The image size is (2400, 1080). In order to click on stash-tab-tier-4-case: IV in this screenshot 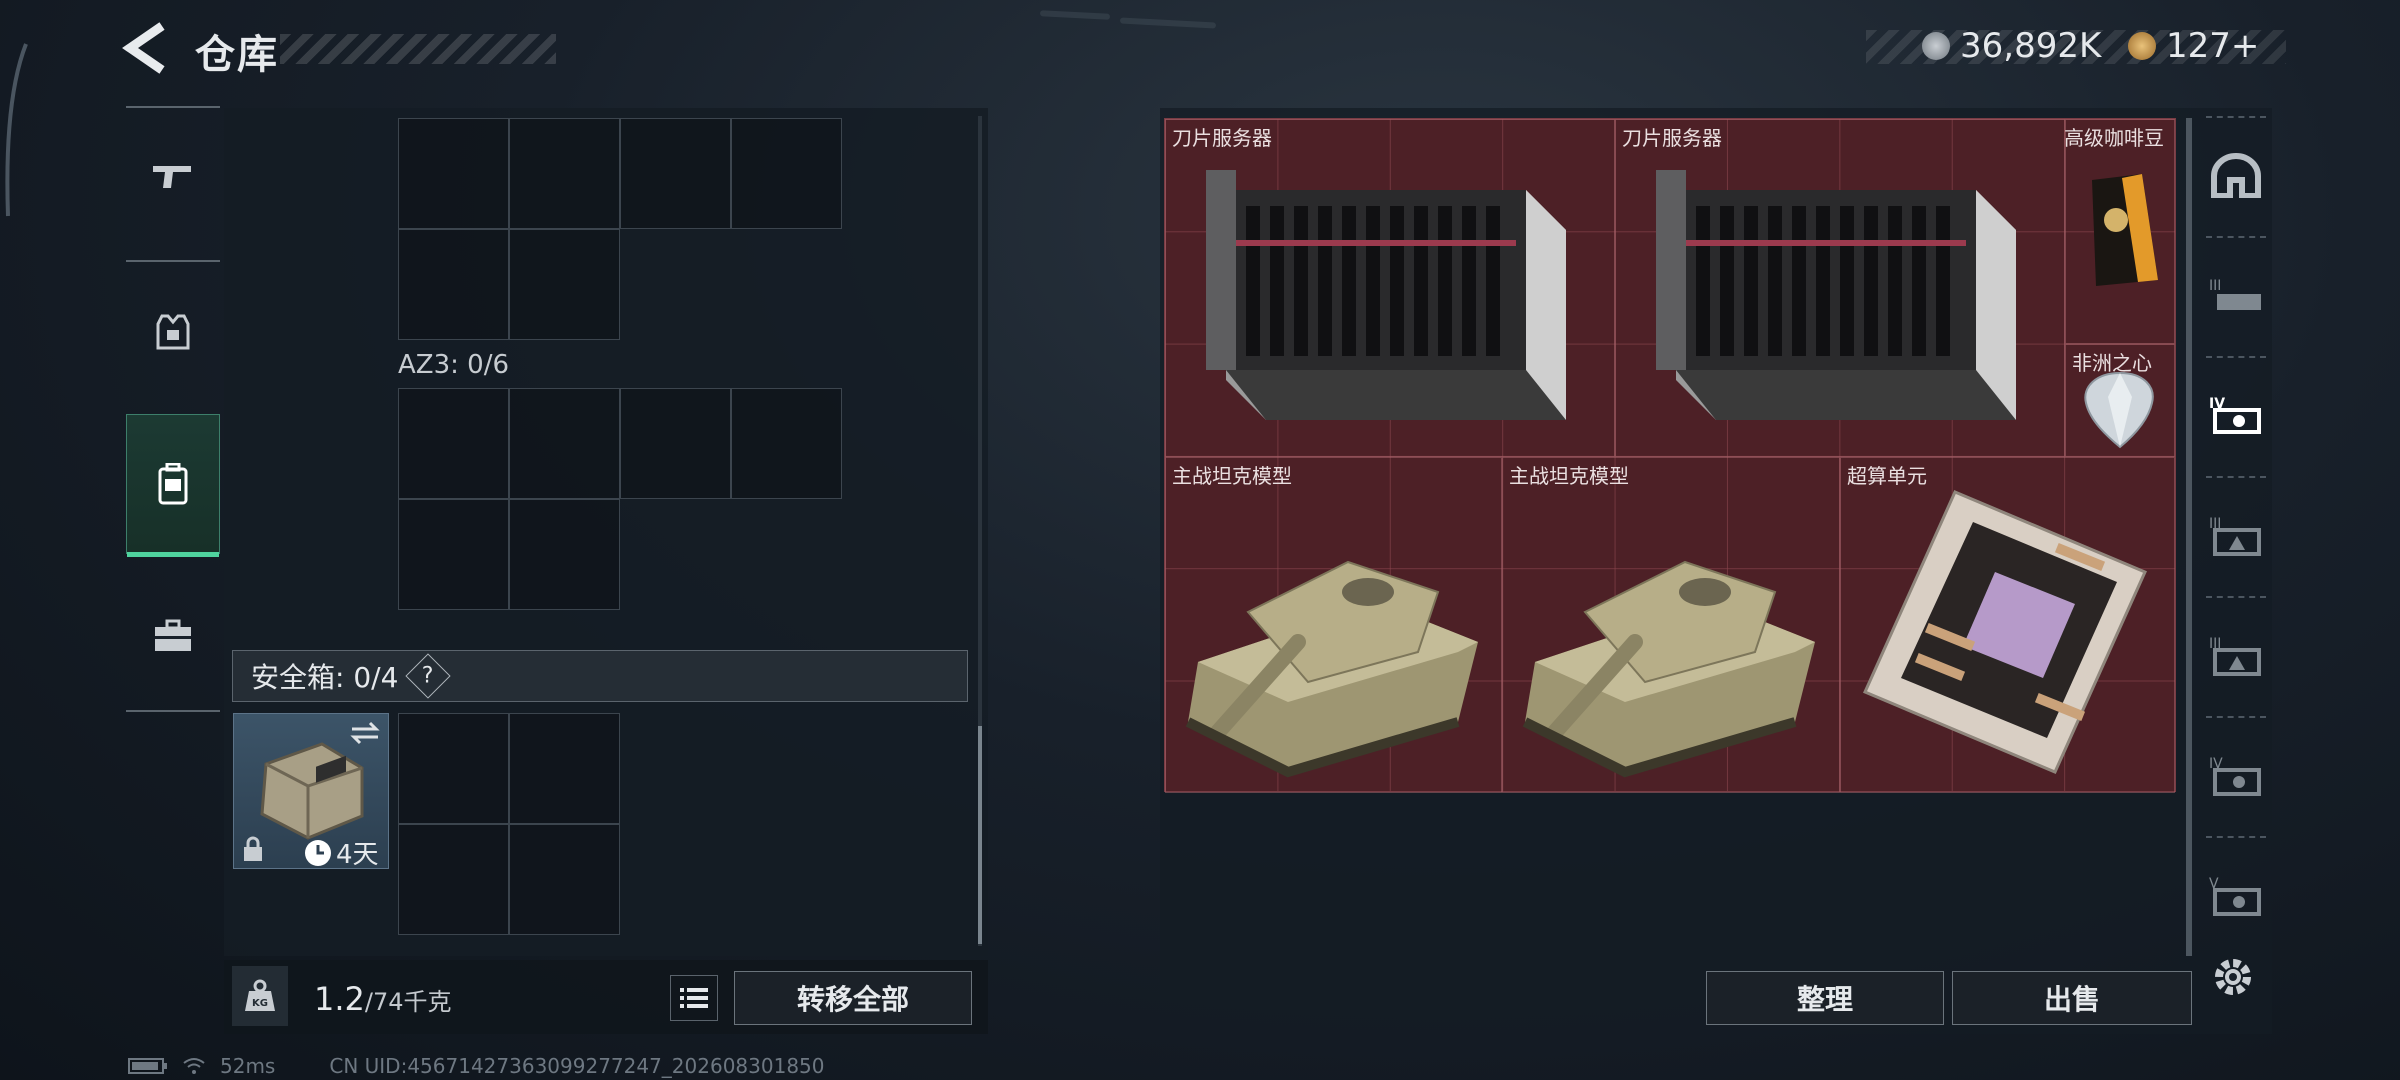, I will do `click(2236, 775)`.